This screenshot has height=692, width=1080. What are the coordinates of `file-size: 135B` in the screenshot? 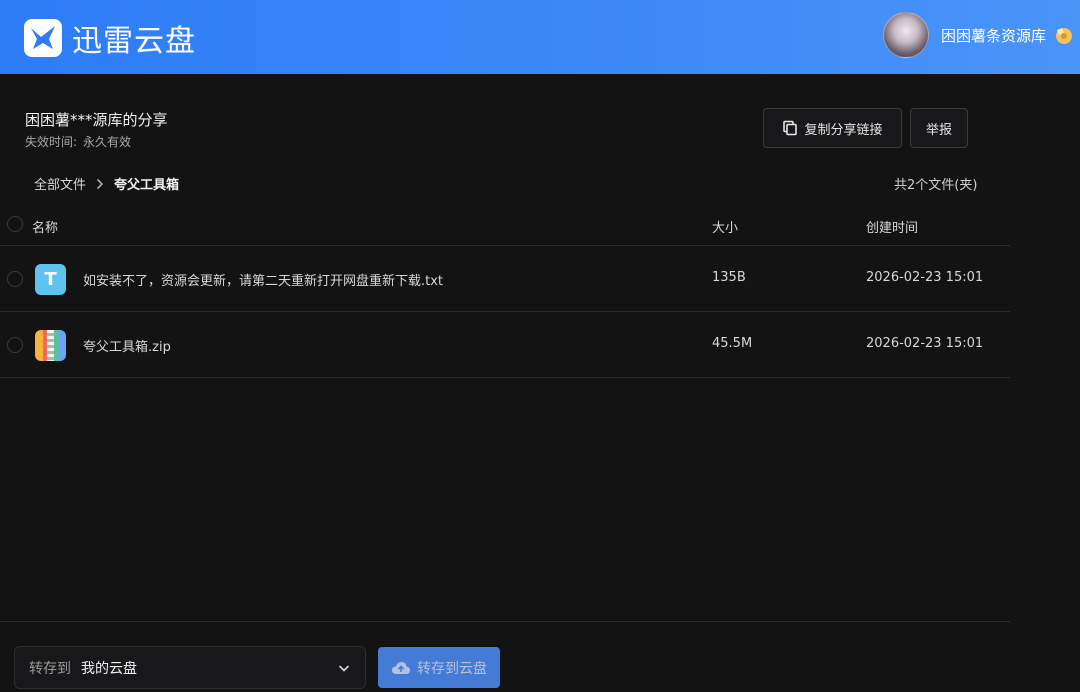 It's located at (729, 277).